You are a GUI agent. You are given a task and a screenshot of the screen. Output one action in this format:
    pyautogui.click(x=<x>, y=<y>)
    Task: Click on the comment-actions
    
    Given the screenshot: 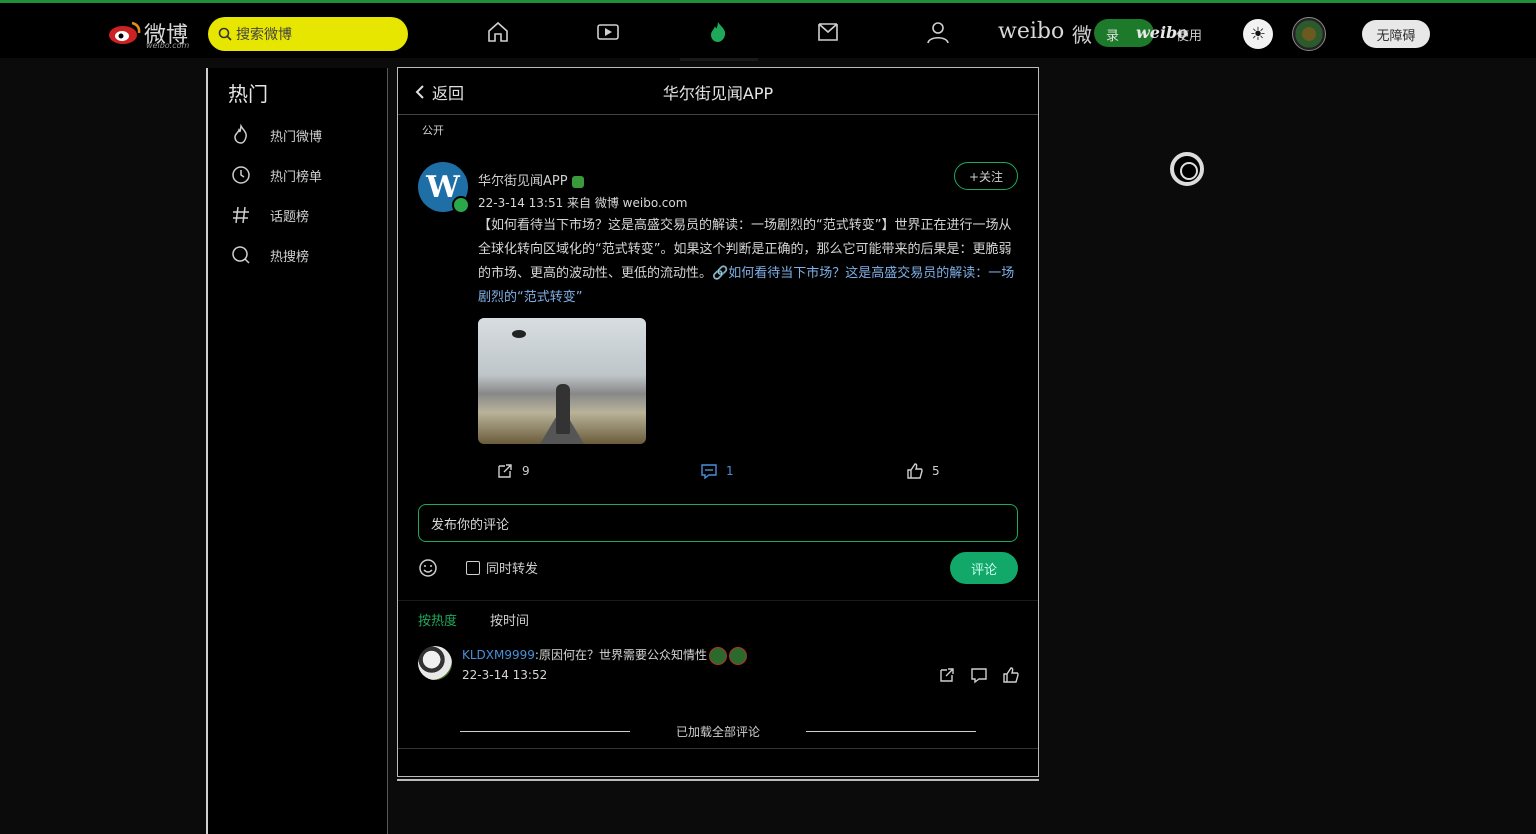 What is the action you would take?
    pyautogui.click(x=979, y=675)
    